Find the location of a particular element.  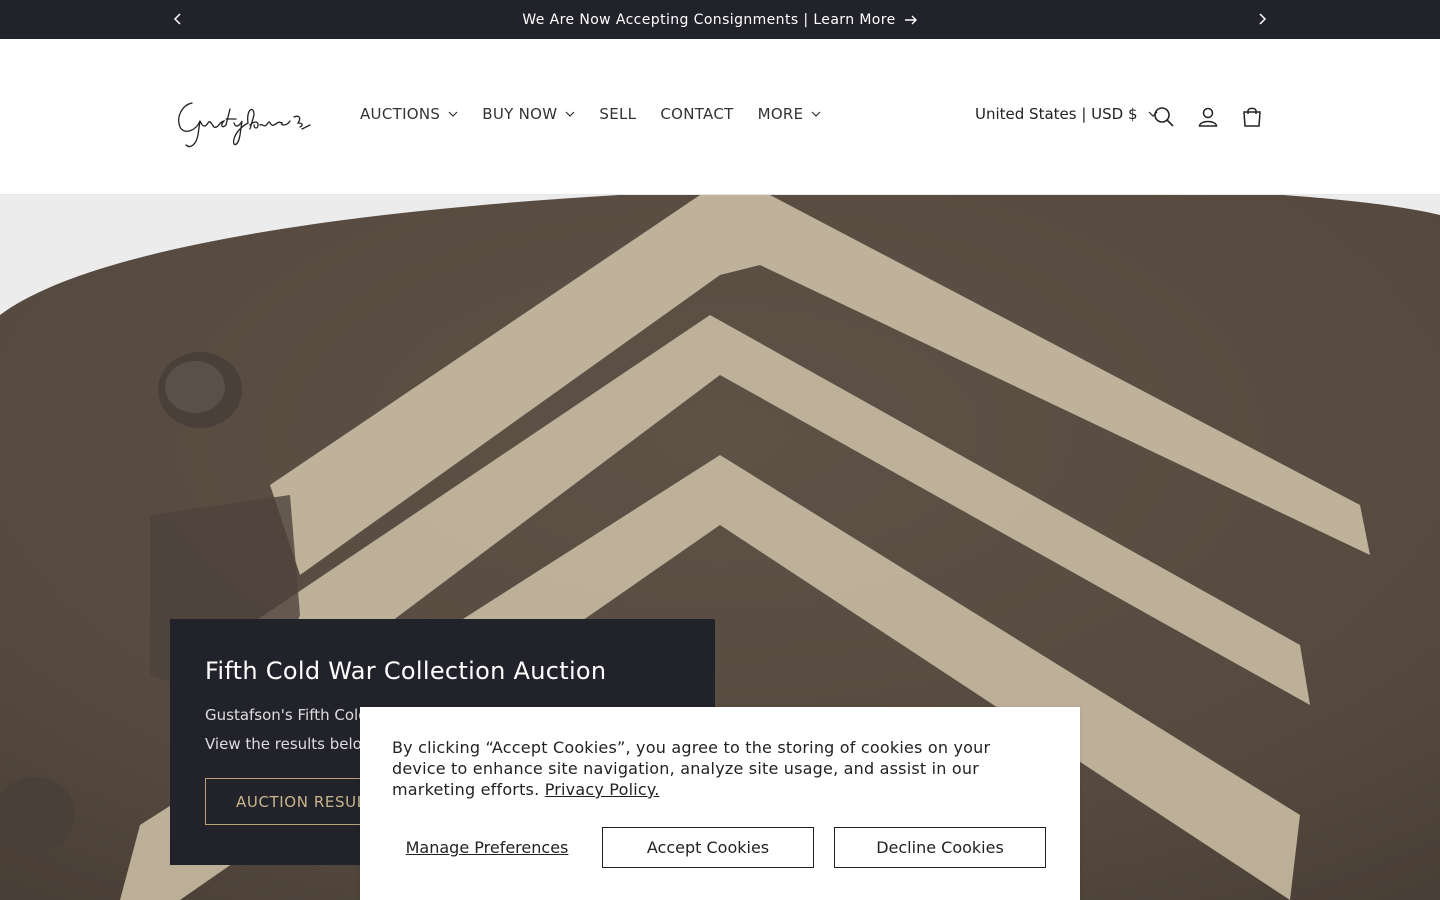

cart-icon is located at coordinates (1252, 117).